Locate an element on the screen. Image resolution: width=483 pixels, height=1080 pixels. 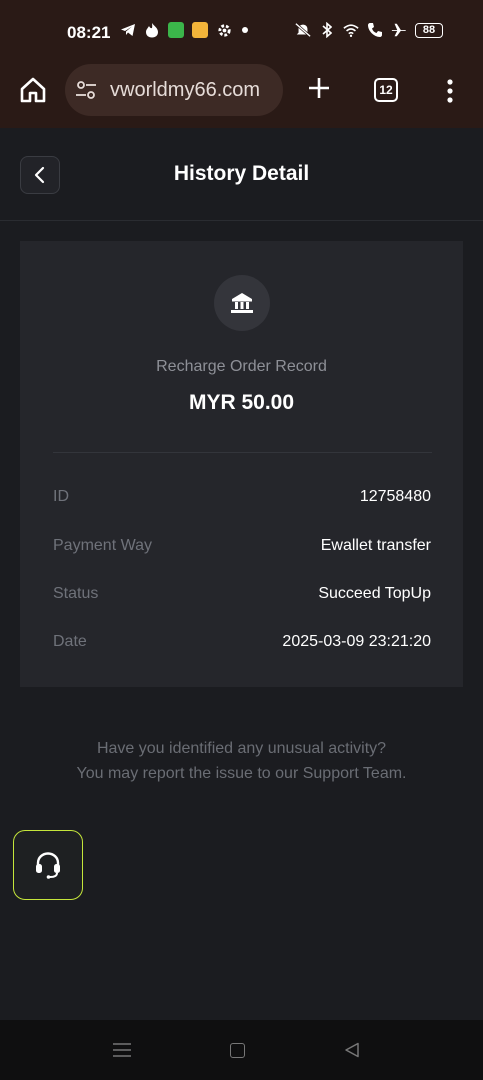
detail-row-payment-way: Payment Way Ewallet transfer is located at coordinates (242, 549).